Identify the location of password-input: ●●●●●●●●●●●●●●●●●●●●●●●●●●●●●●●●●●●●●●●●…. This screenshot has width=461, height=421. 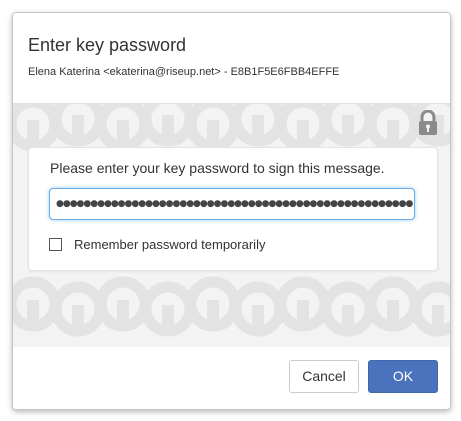
(232, 204).